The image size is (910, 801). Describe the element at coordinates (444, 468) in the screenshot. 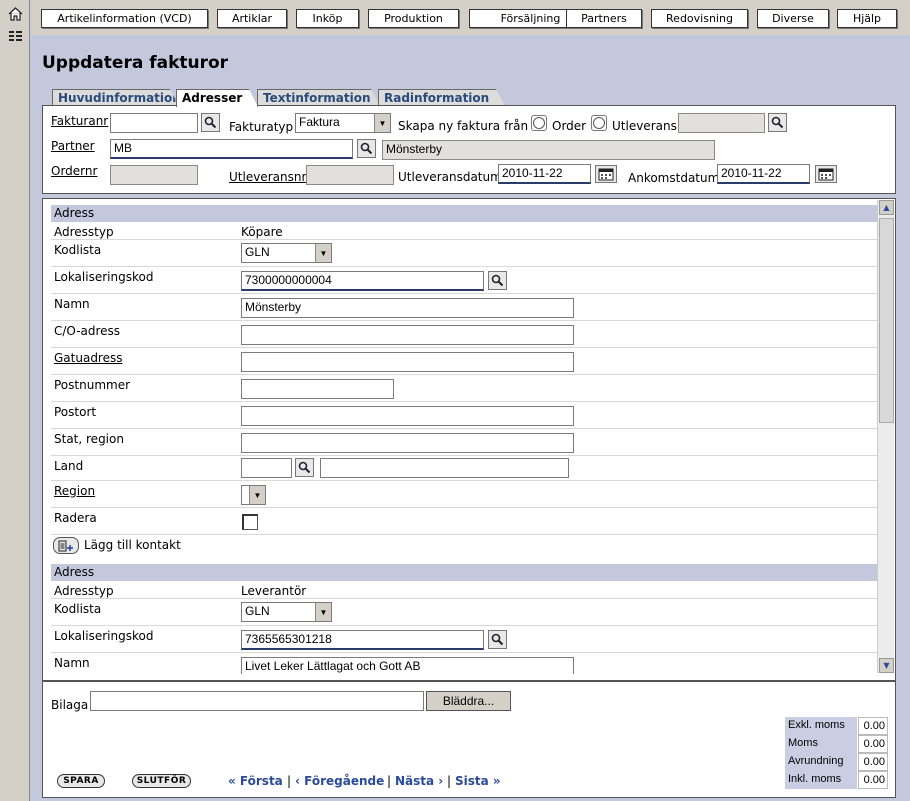

I see `land-name-input` at that location.